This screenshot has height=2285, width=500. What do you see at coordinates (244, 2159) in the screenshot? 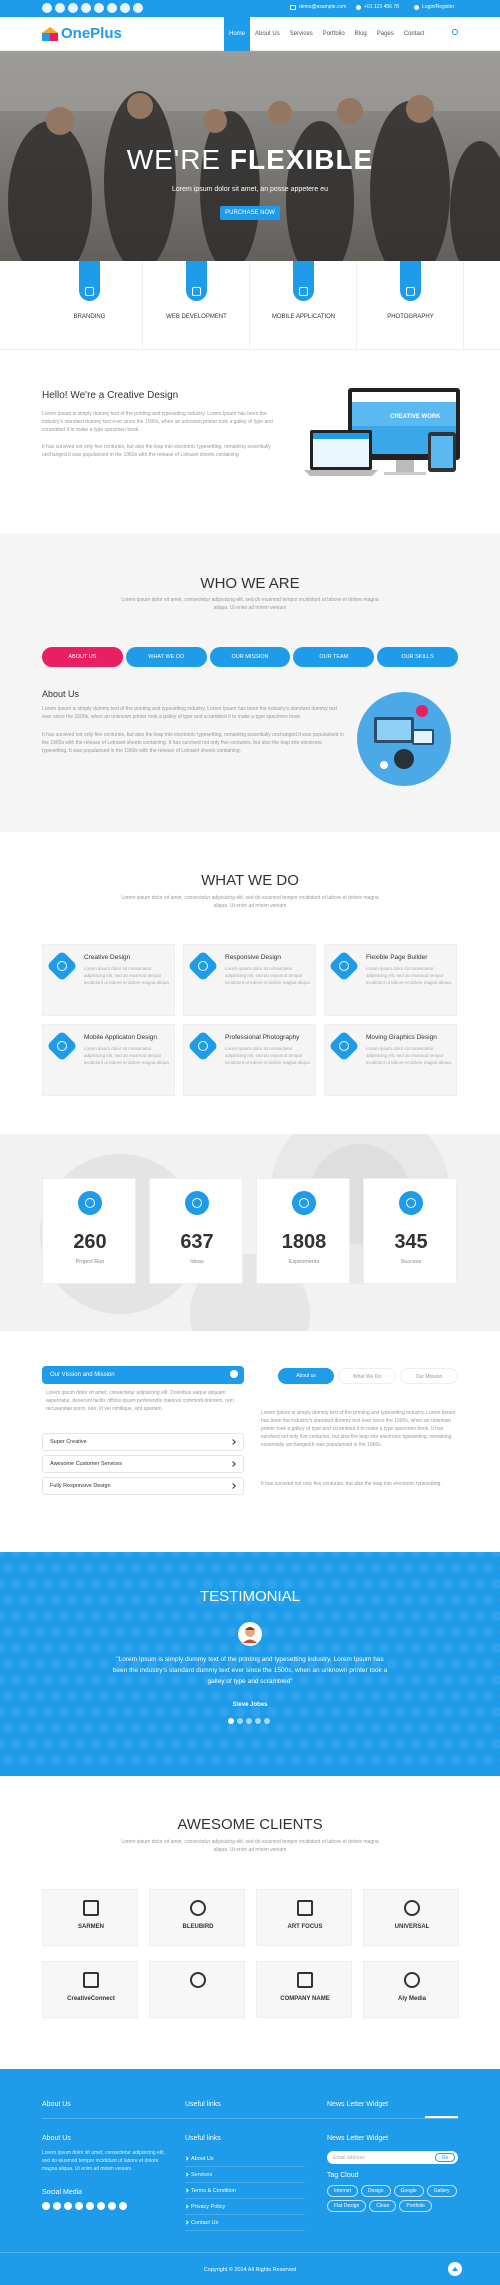
I see `footer-link: About Us` at bounding box center [244, 2159].